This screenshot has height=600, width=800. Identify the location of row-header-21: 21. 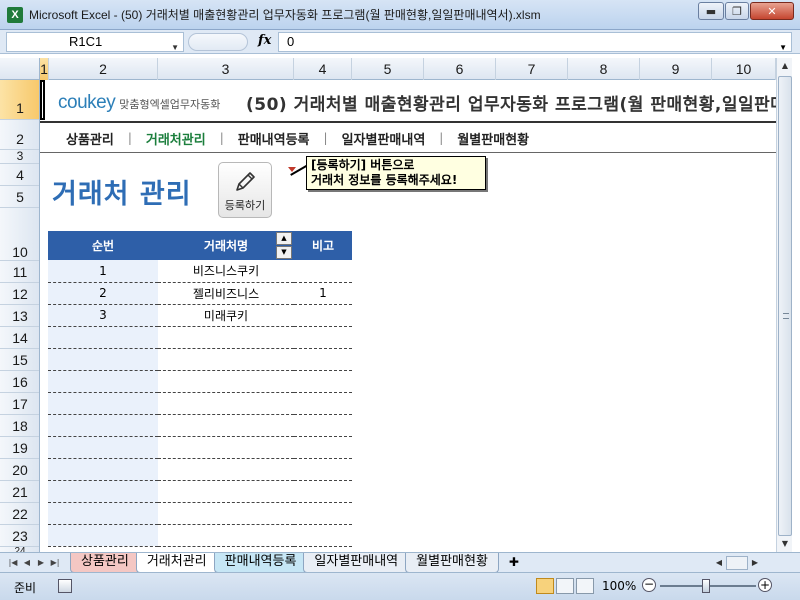
(19, 492).